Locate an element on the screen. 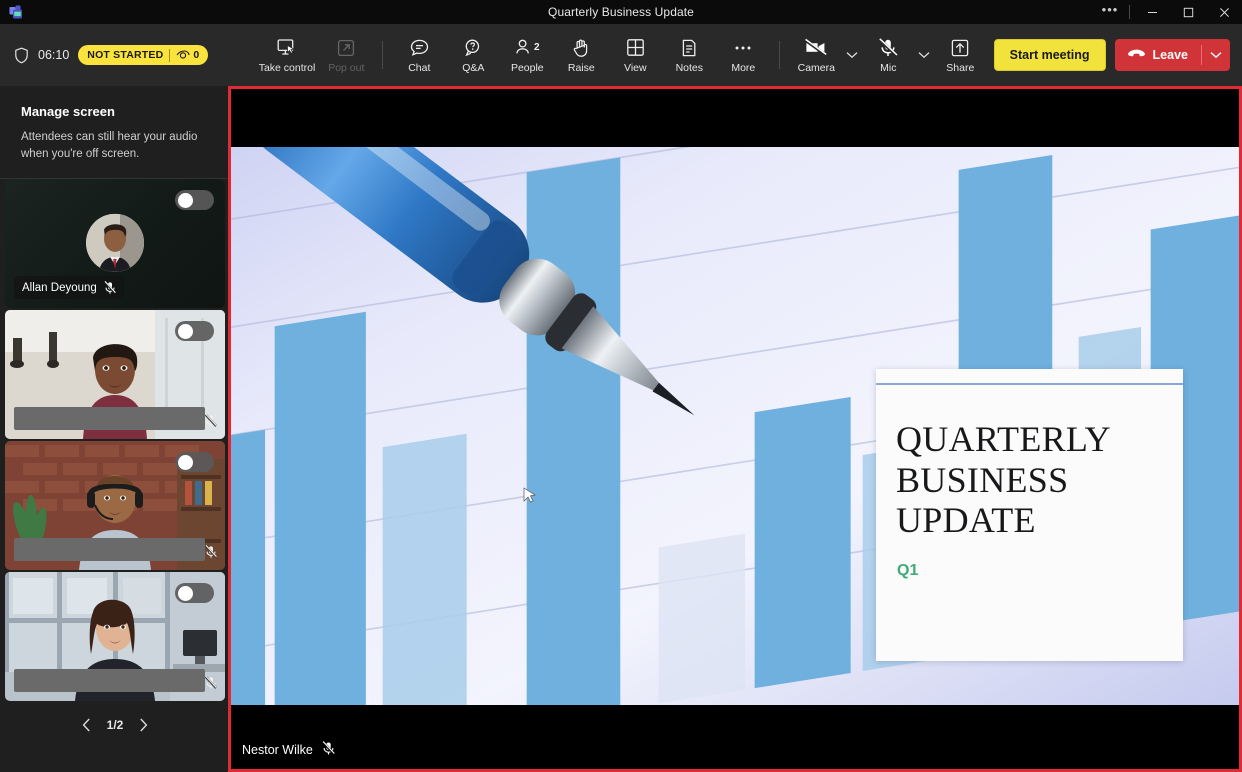 This screenshot has height=772, width=1242. notes-button: Notes is located at coordinates (689, 55).